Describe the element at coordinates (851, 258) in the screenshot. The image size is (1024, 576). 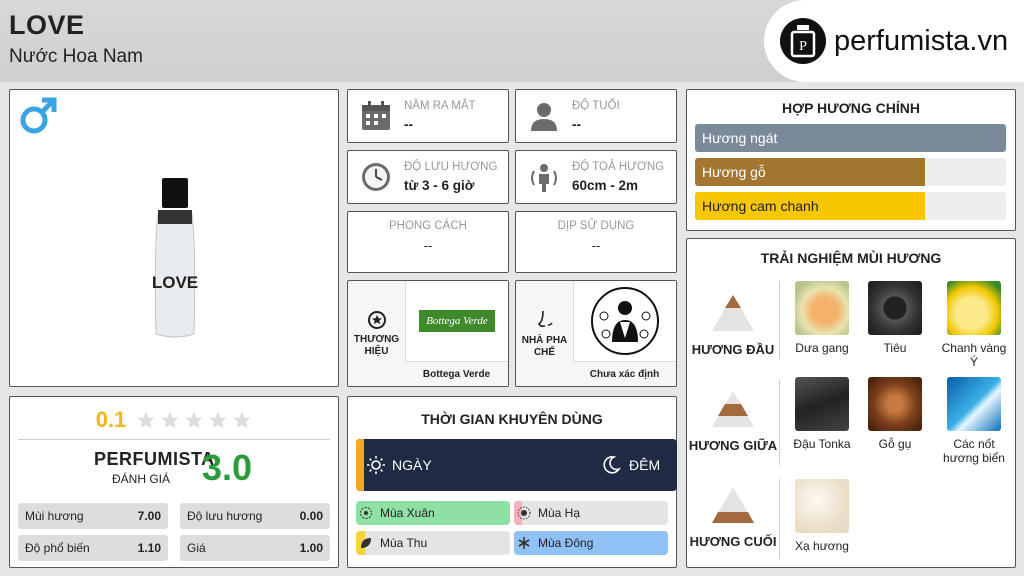
I see `notes-title: TRẢI NGHIỆM MÙI HƯƠNG` at that location.